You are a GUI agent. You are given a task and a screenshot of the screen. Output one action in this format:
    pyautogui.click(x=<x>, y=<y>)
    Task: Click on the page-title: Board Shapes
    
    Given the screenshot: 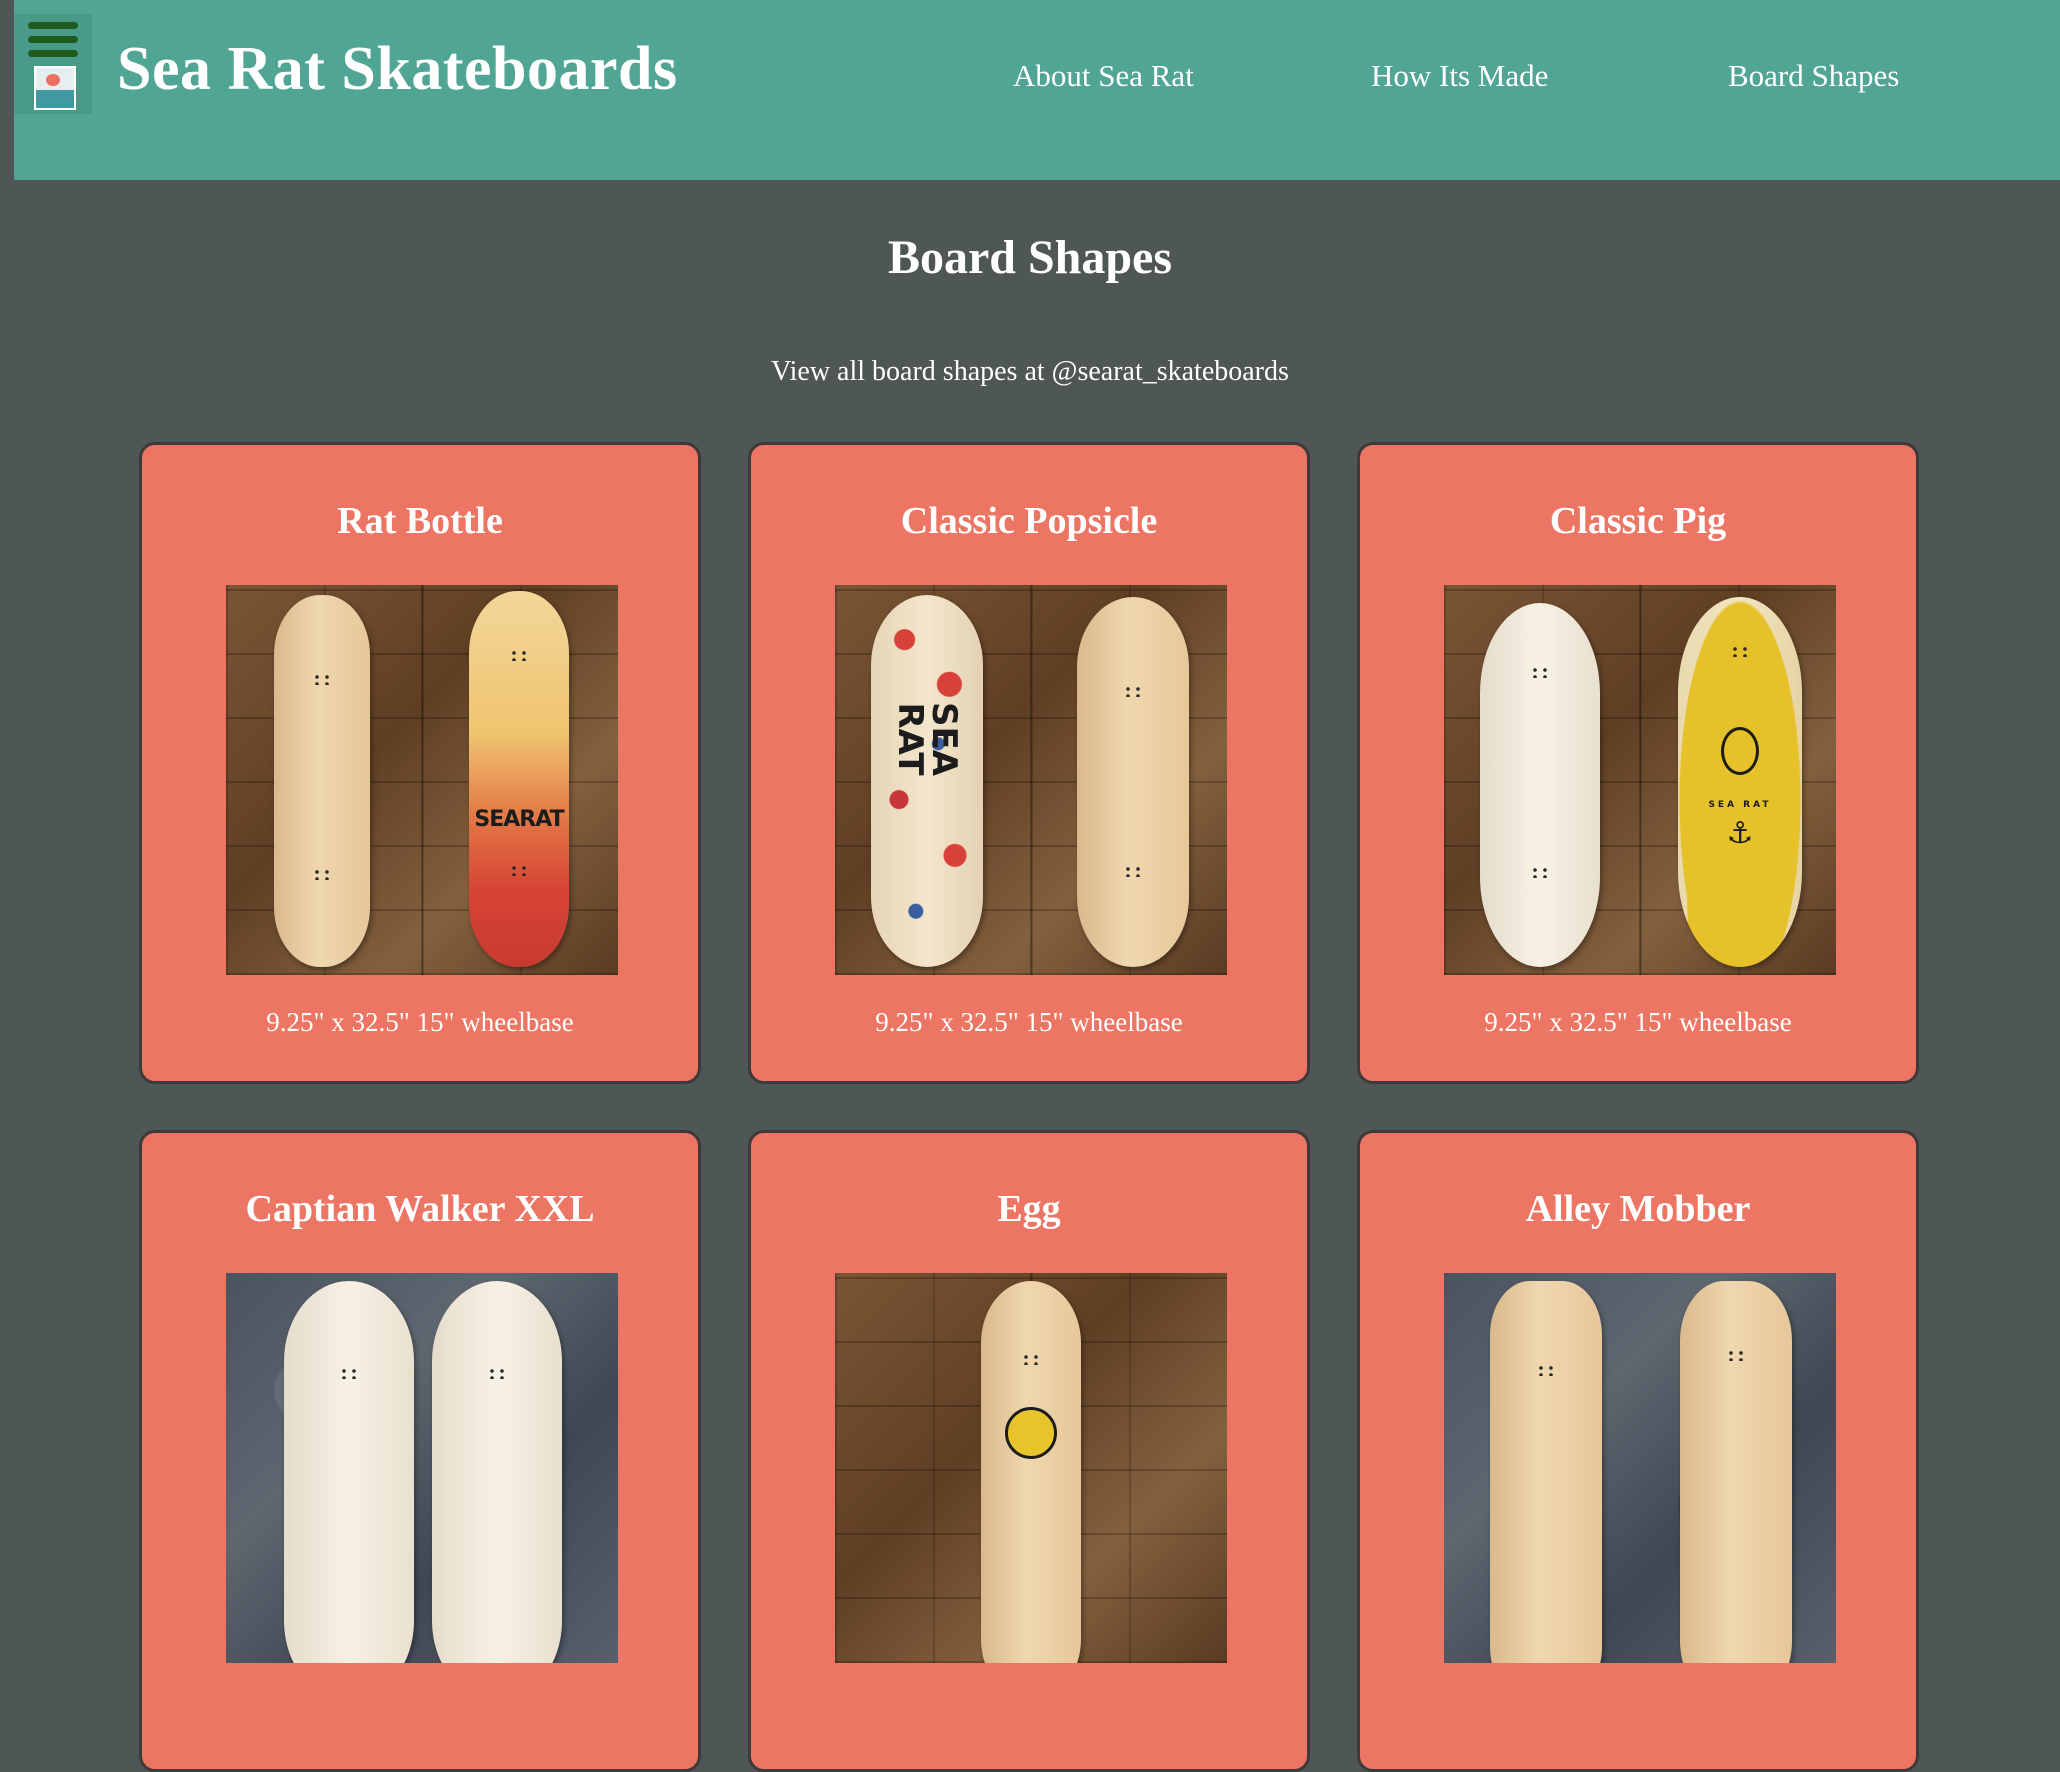 What is the action you would take?
    pyautogui.click(x=1030, y=257)
    